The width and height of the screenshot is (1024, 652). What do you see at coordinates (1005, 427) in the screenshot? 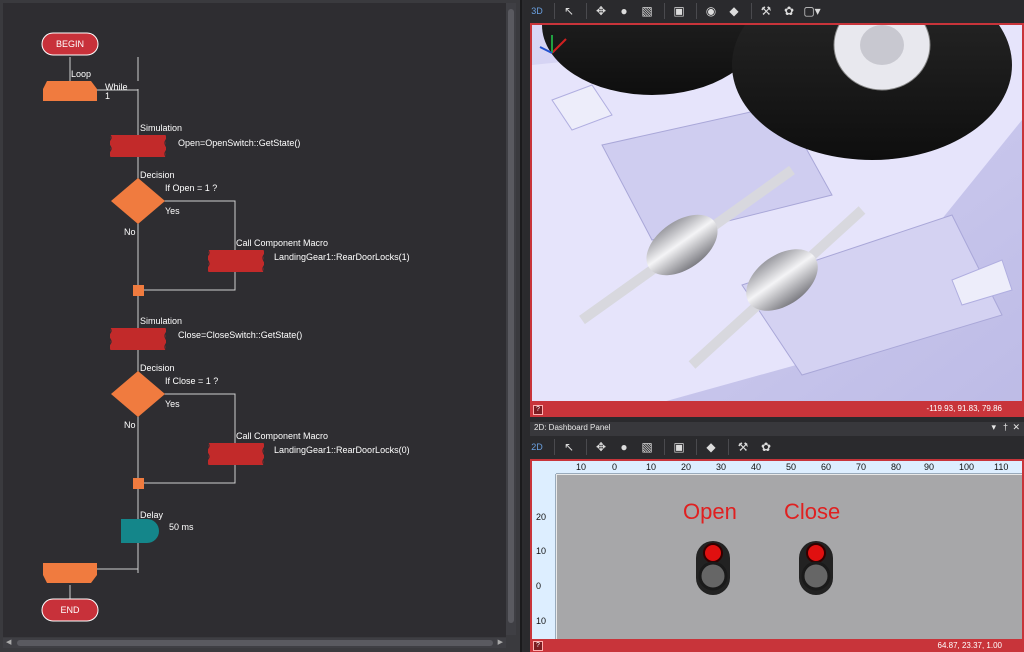
I see `pin-icon: †` at bounding box center [1005, 427].